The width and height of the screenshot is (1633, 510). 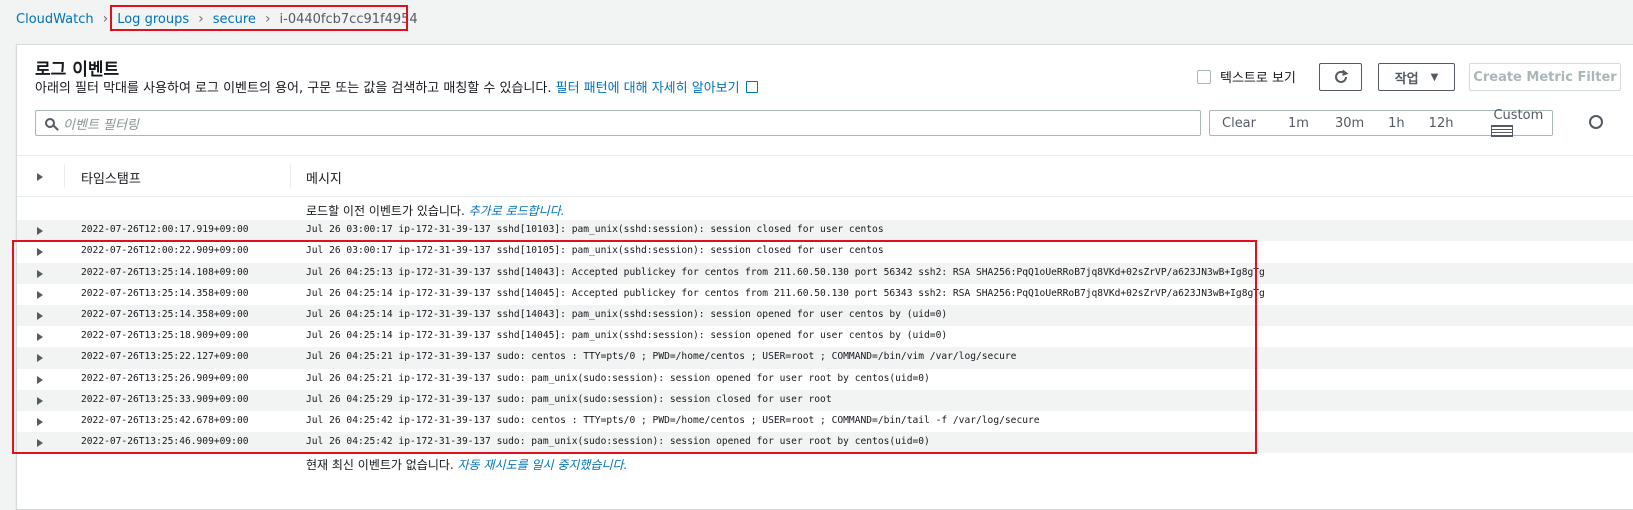 I want to click on time-clear-button: Clear, so click(x=1238, y=123).